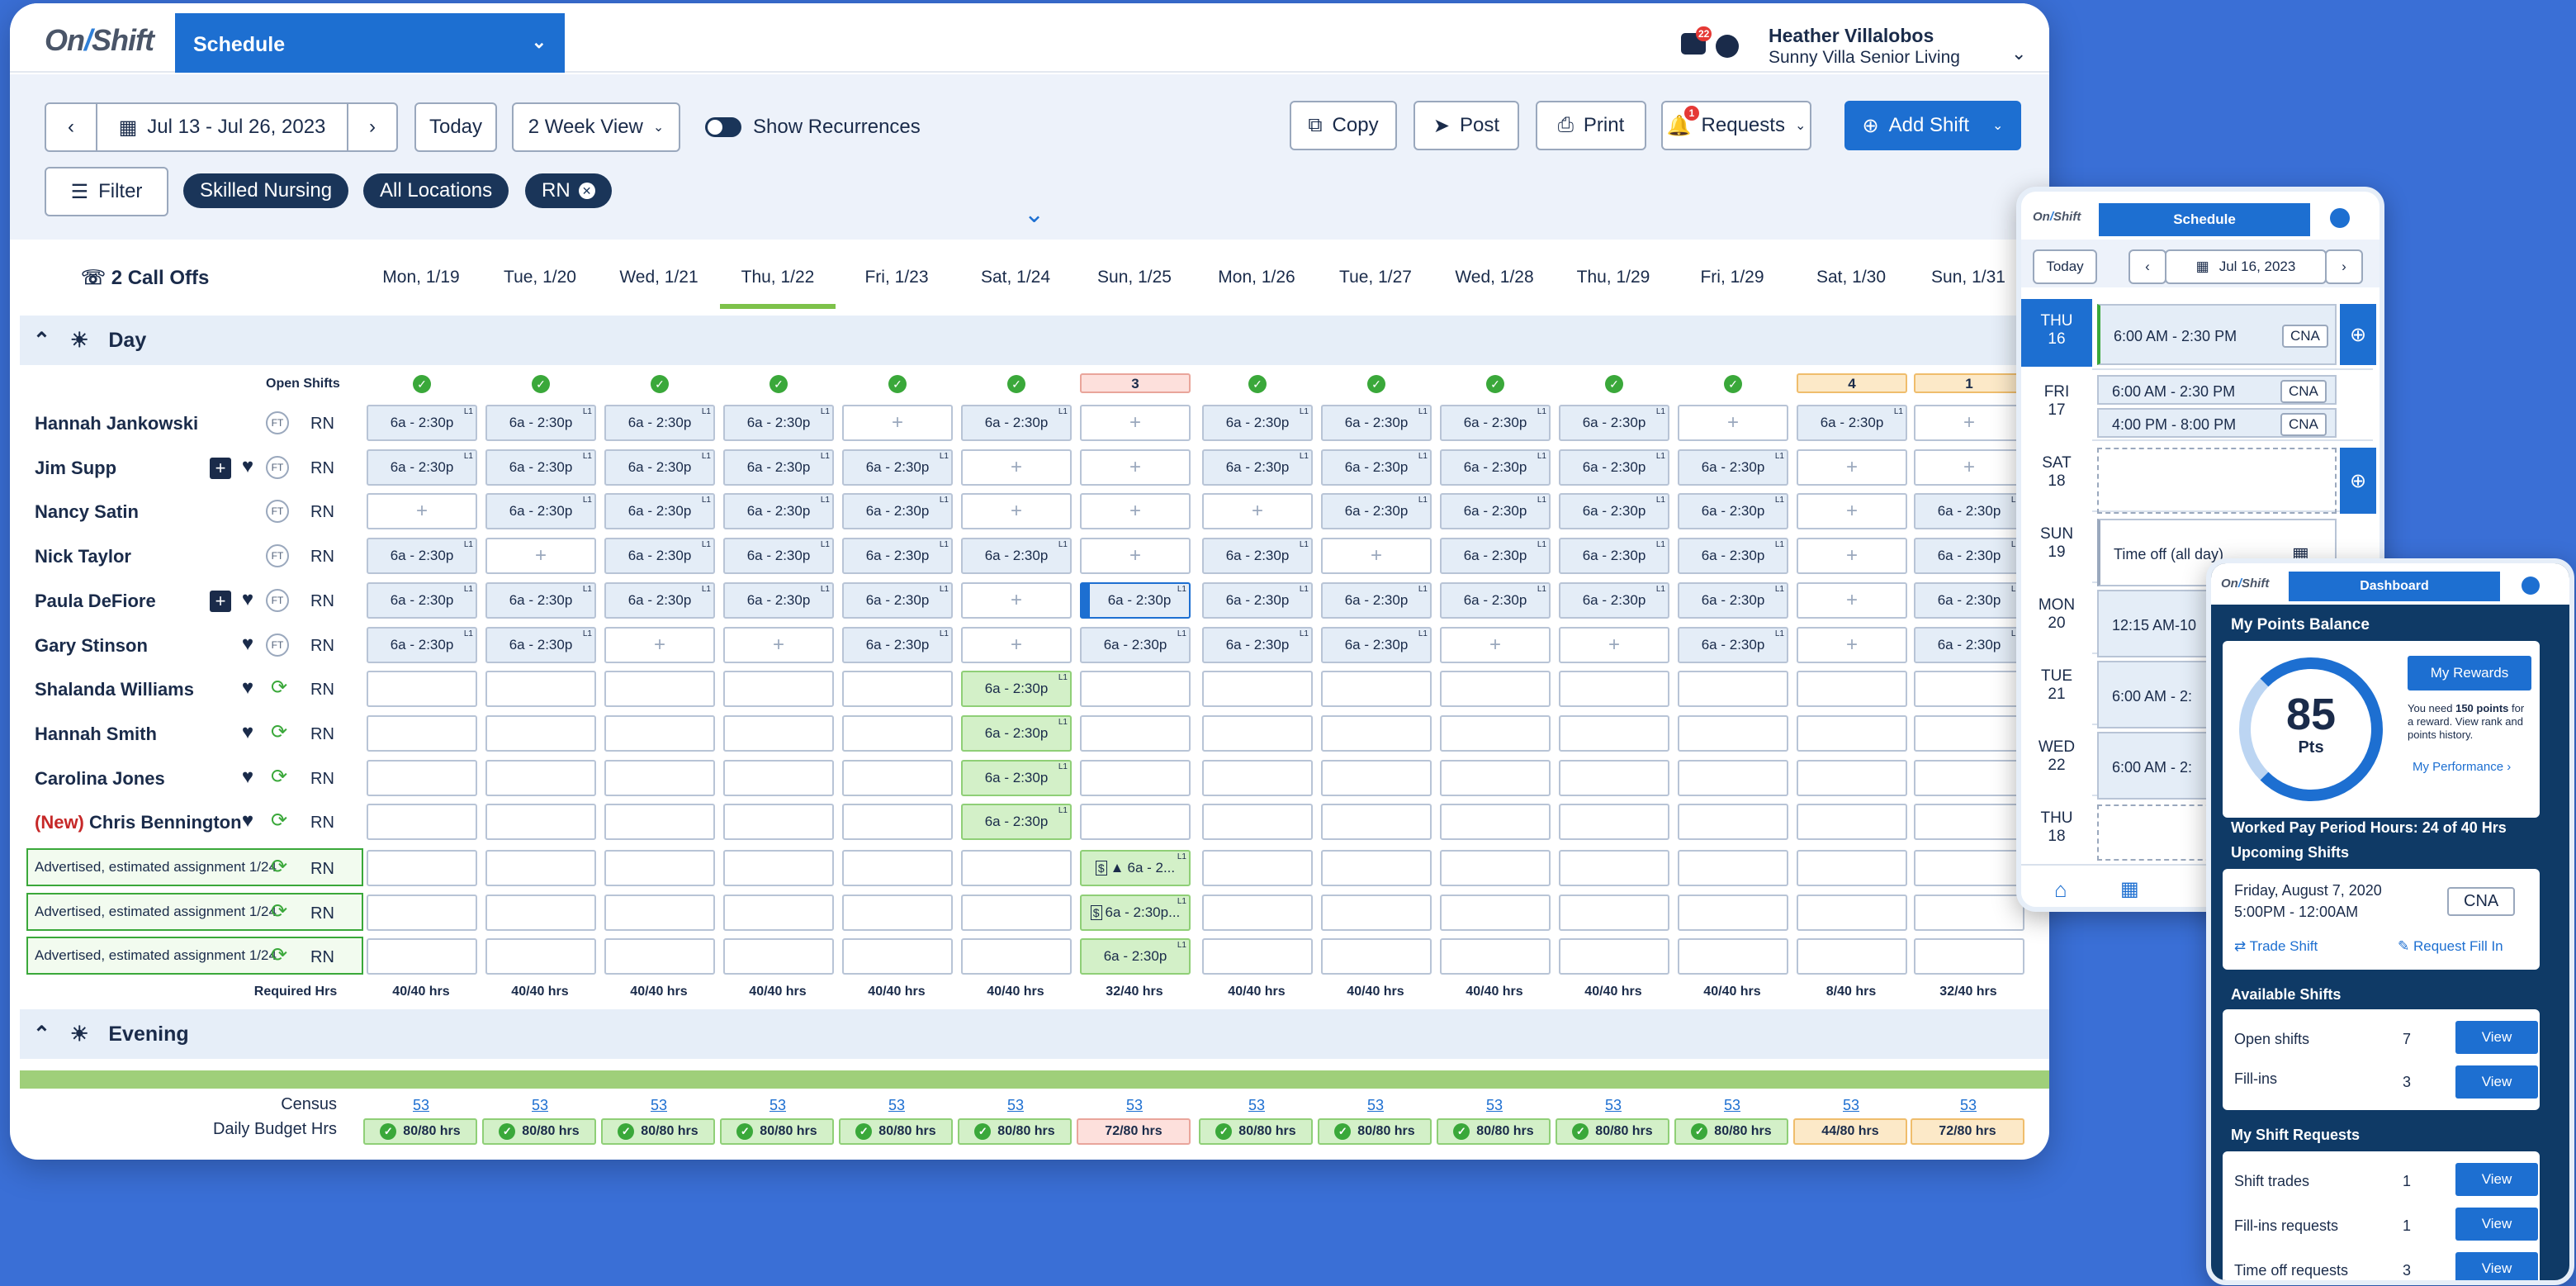 The image size is (2576, 1286). I want to click on add-shift-button: ⊕ Add Shift ⌄, so click(1932, 125).